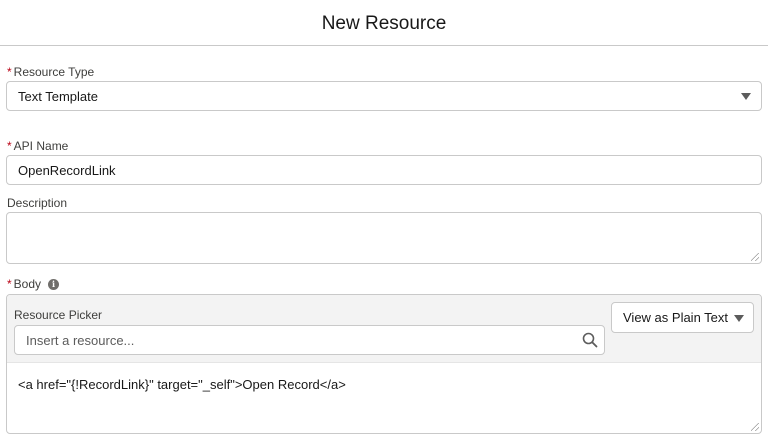  I want to click on resource-type-value: Text Template, so click(58, 96).